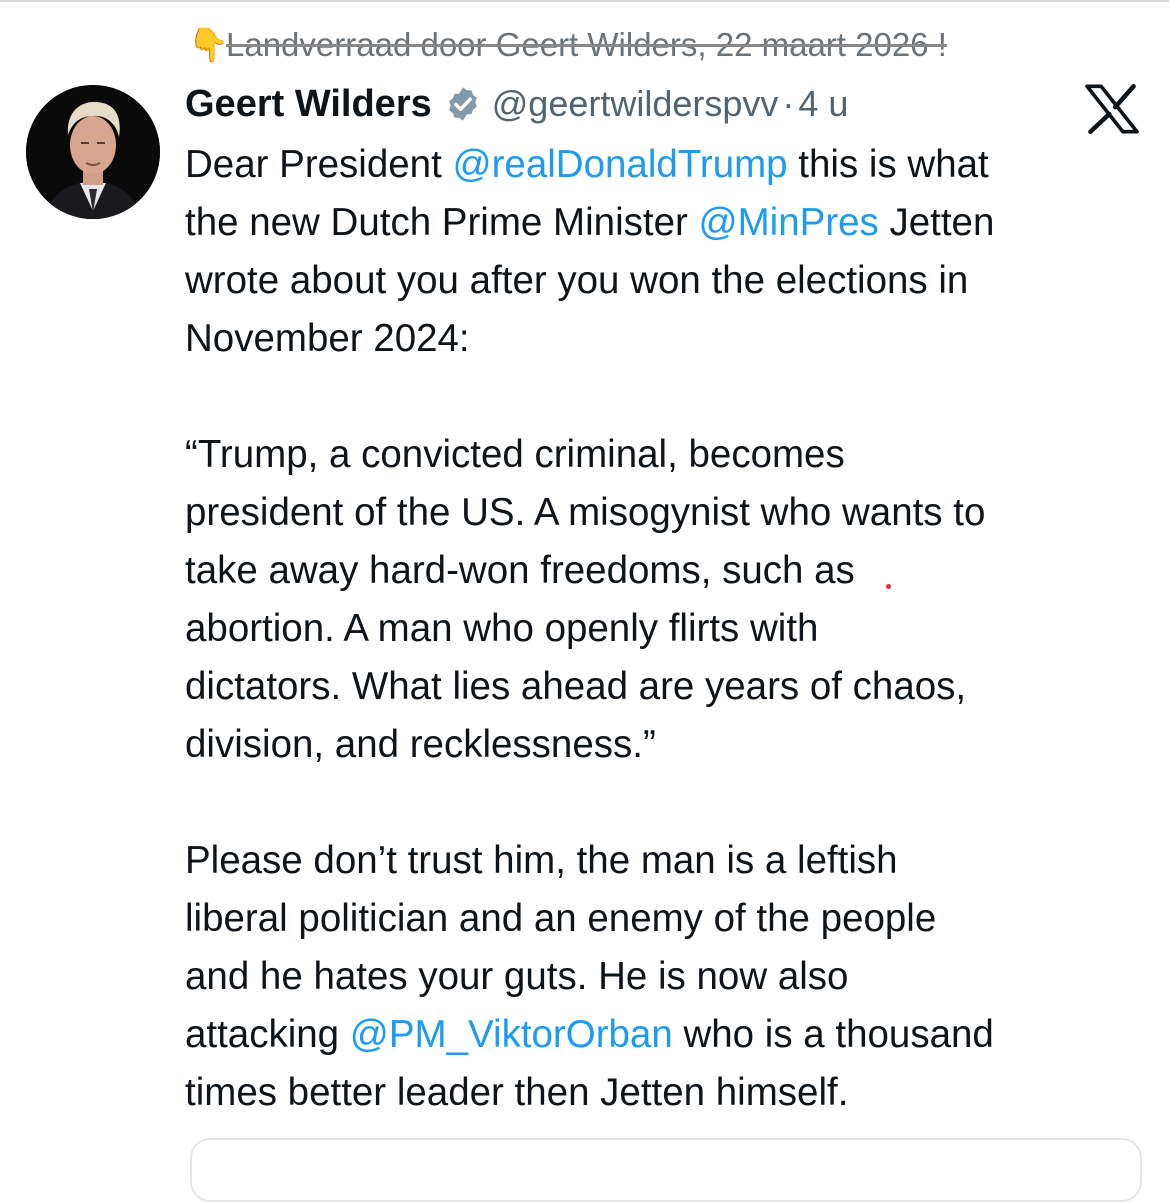 The image size is (1169, 1202). I want to click on top-divider, so click(584, 1).